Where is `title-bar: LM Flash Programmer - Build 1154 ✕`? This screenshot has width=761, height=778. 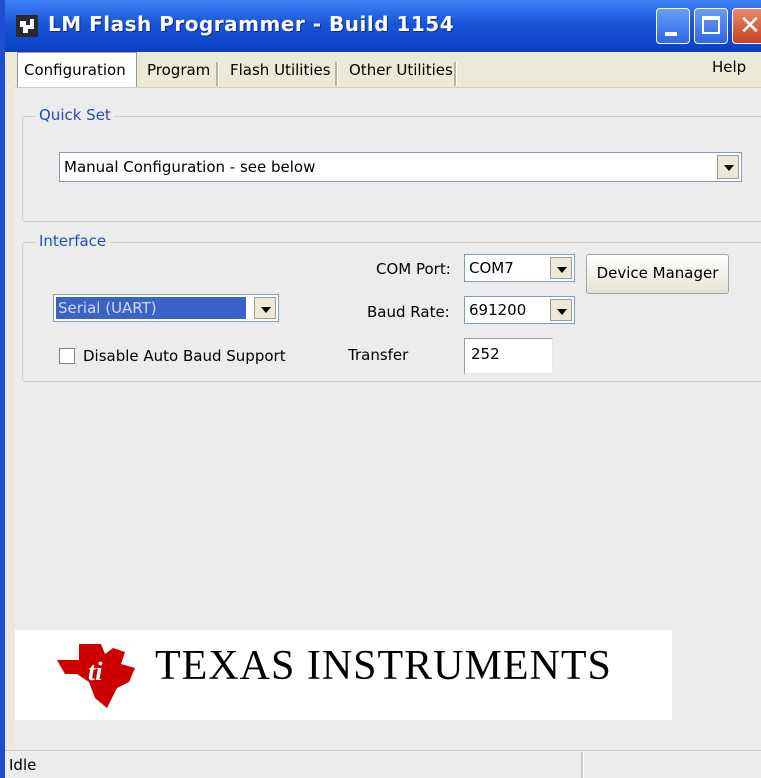 title-bar: LM Flash Programmer - Build 1154 ✕ is located at coordinates (383, 26).